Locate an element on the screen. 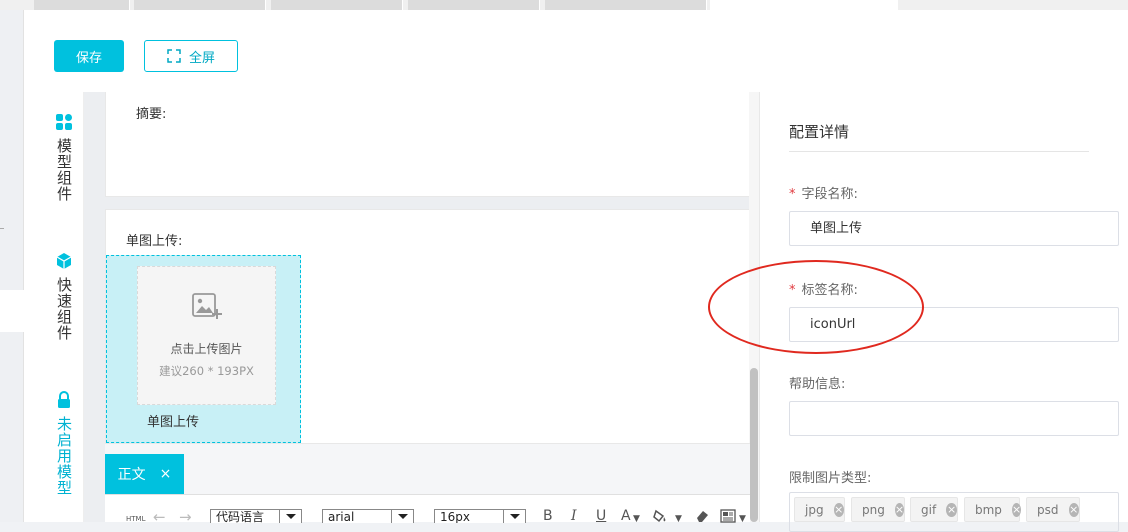  component-side-tabs: 模型组件 快速组件 未启用模型 is located at coordinates (64, 307).